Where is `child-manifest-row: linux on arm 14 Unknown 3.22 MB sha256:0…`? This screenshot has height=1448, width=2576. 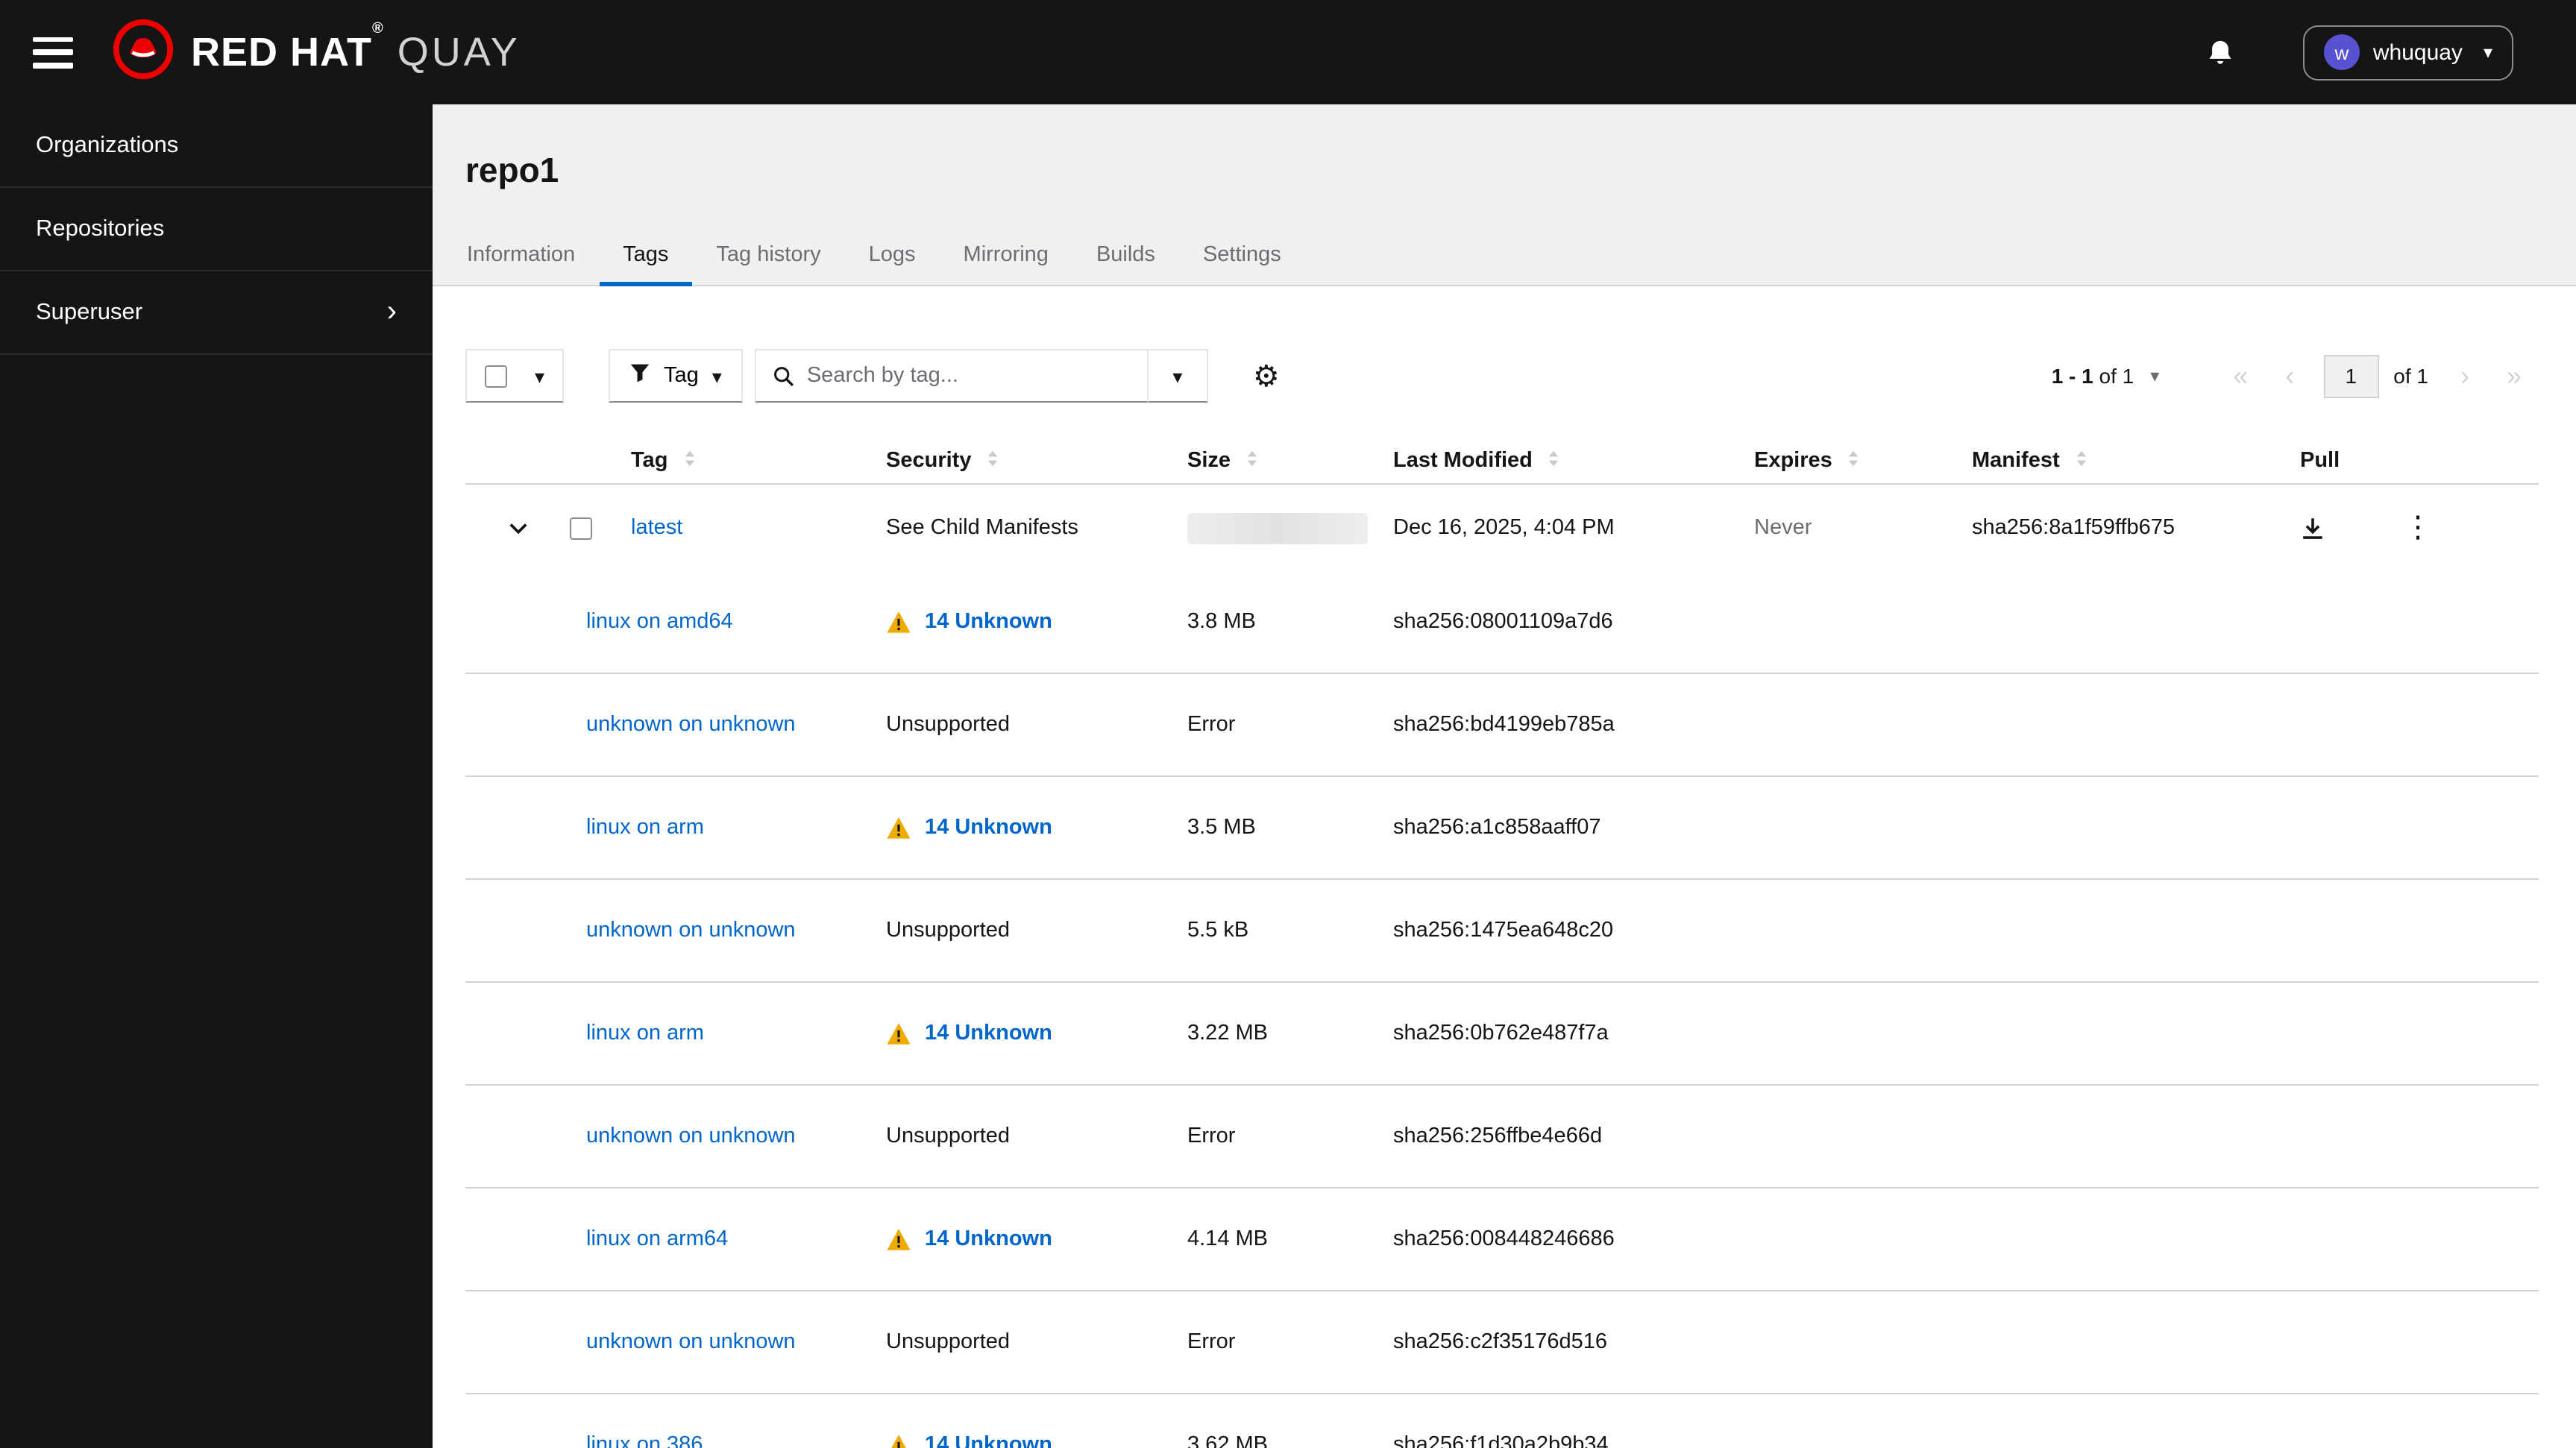 child-manifest-row: linux on arm 14 Unknown 3.22 MB sha256:0… is located at coordinates (1502, 1034).